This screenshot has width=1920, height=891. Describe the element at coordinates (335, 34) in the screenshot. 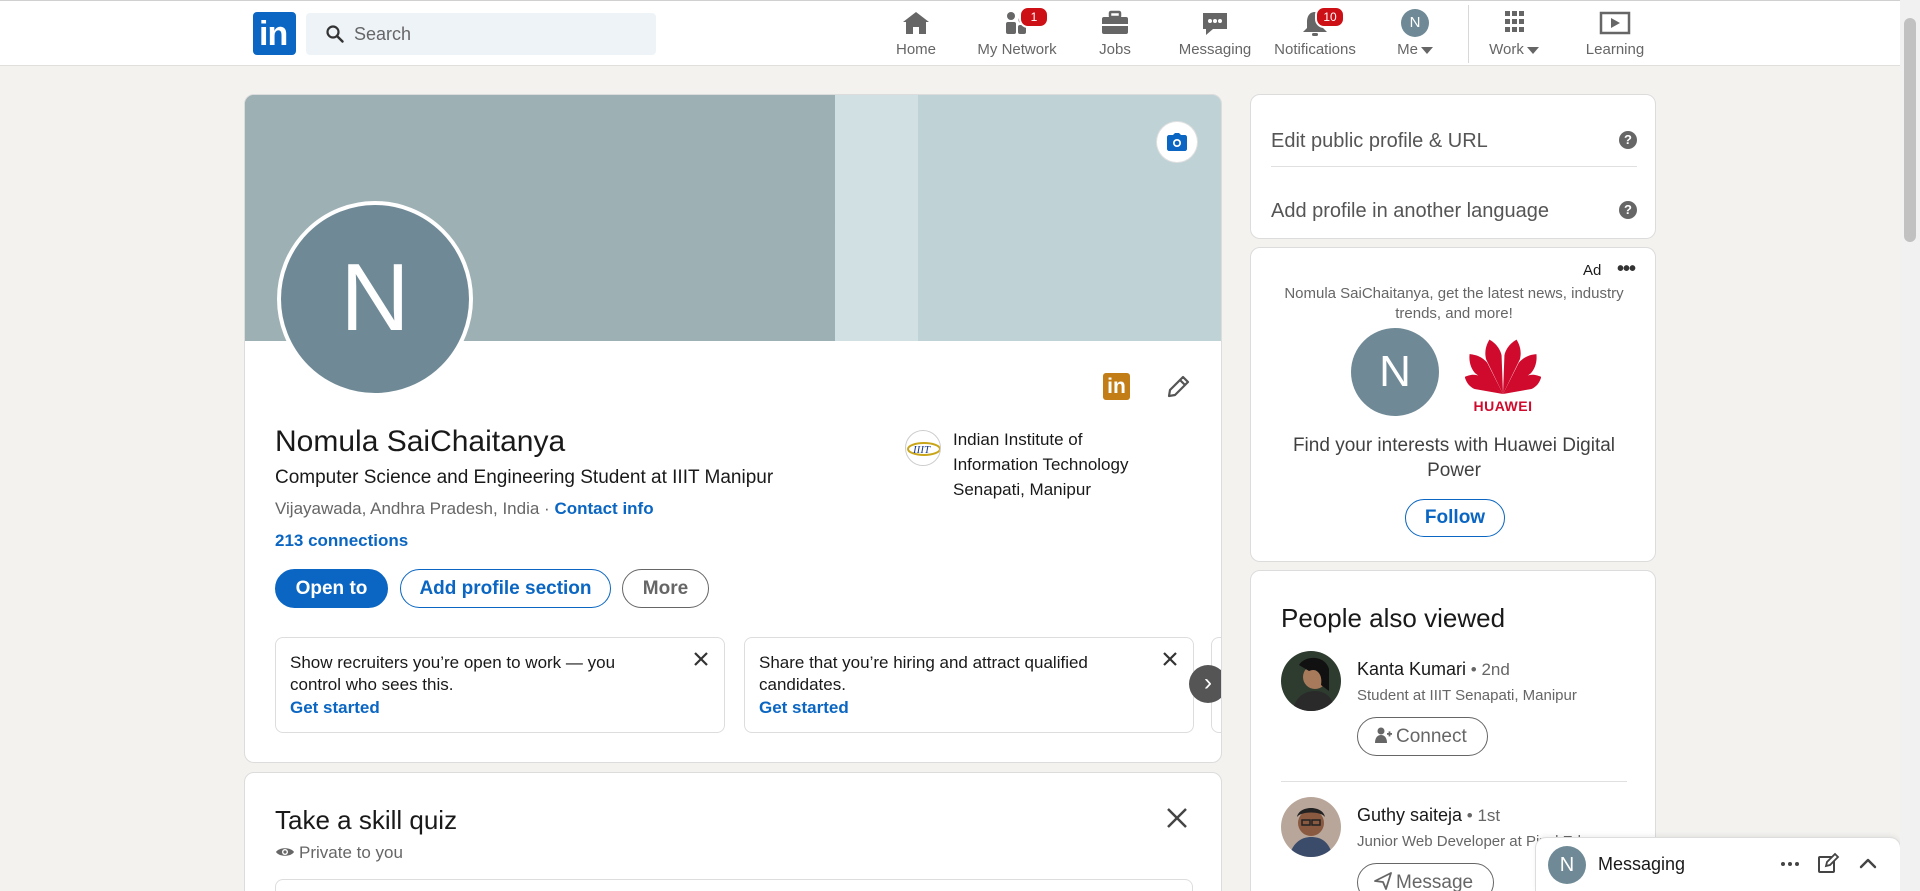

I see `search-icon` at that location.